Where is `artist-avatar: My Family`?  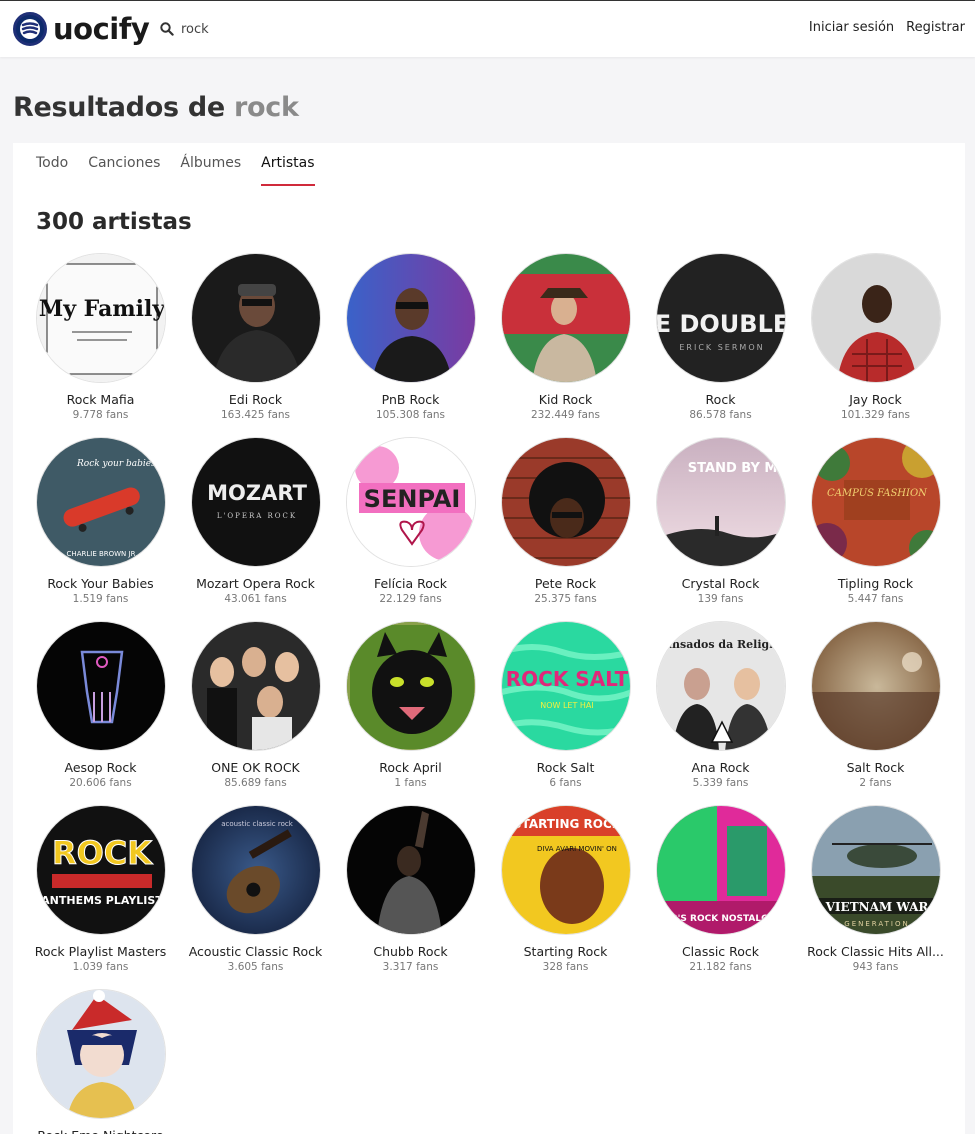
artist-avatar: My Family is located at coordinates (100, 318).